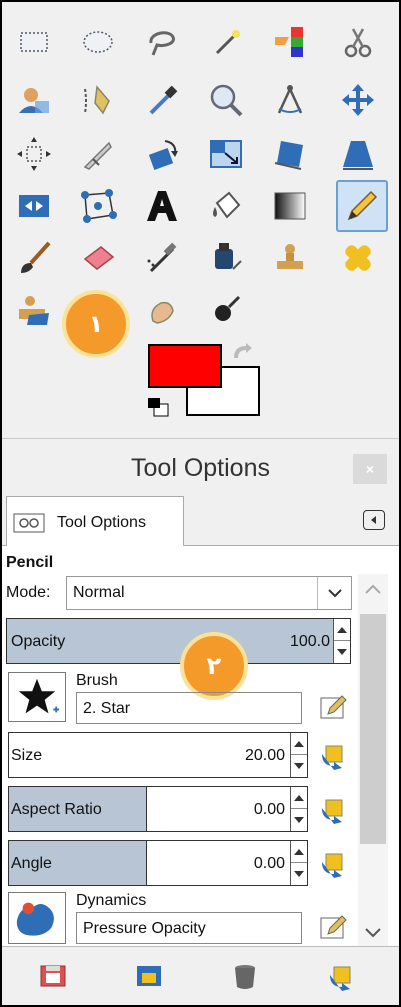  I want to click on annotation-badge-2: ٢, so click(214, 666).